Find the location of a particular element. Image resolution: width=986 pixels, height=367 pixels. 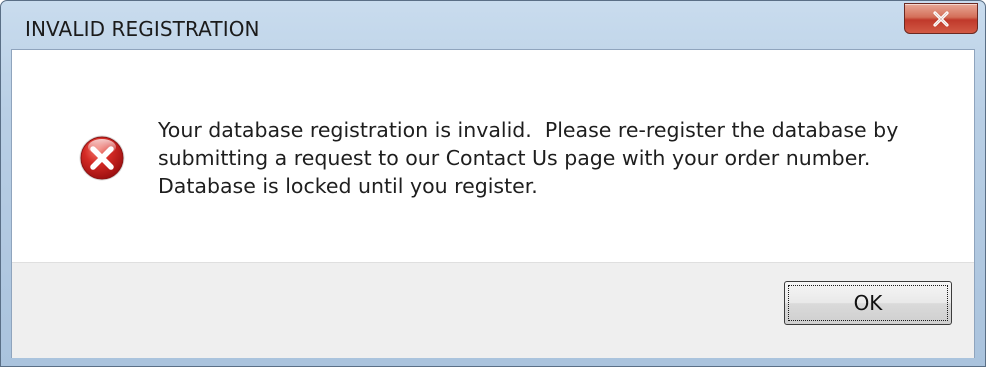

ok-button: OK is located at coordinates (868, 303).